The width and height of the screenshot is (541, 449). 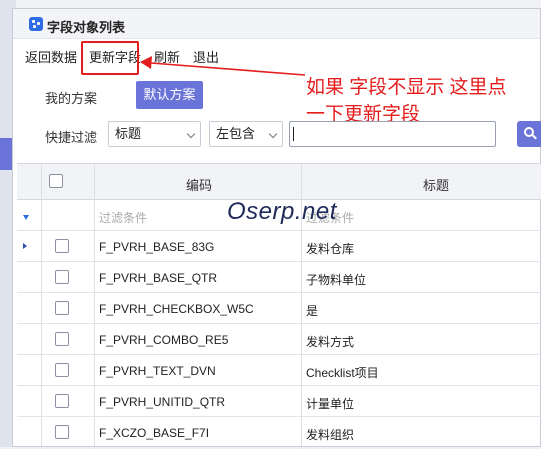 What do you see at coordinates (392, 134) in the screenshot?
I see `filter-value-input` at bounding box center [392, 134].